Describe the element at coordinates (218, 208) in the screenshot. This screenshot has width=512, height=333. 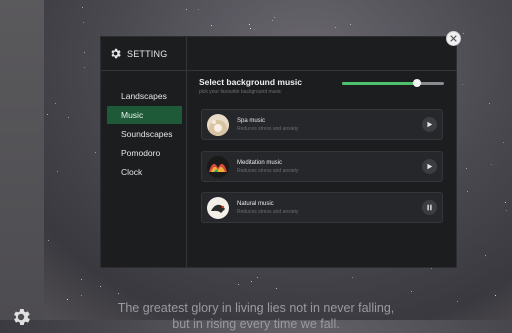
I see `natural-music-thumbnail` at that location.